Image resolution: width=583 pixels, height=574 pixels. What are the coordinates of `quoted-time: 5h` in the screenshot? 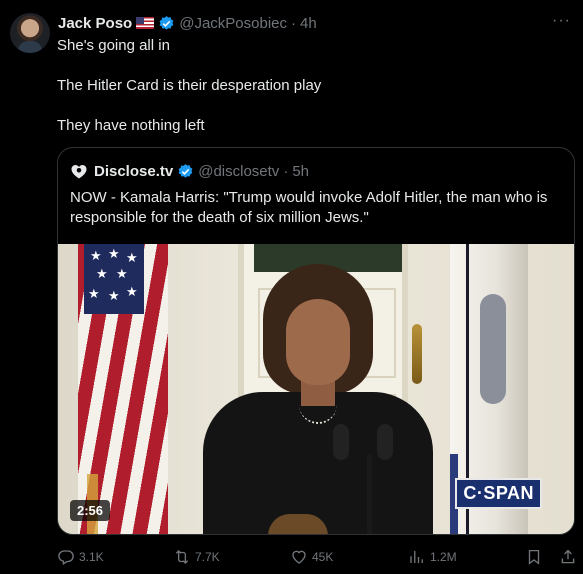 It's located at (300, 171).